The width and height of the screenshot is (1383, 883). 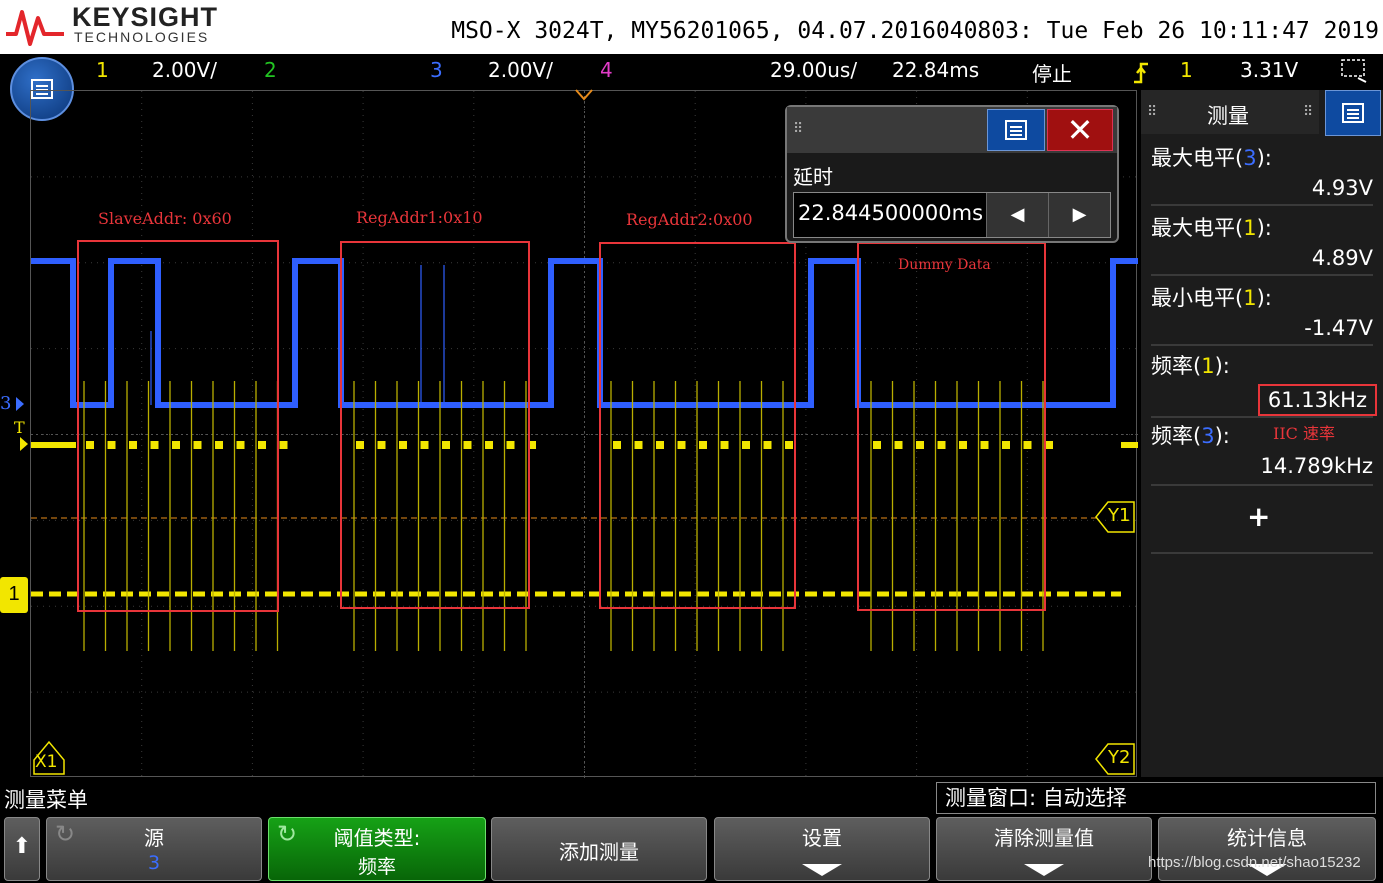 What do you see at coordinates (435, 425) in the screenshot?
I see `annotation-box-reg1` at bounding box center [435, 425].